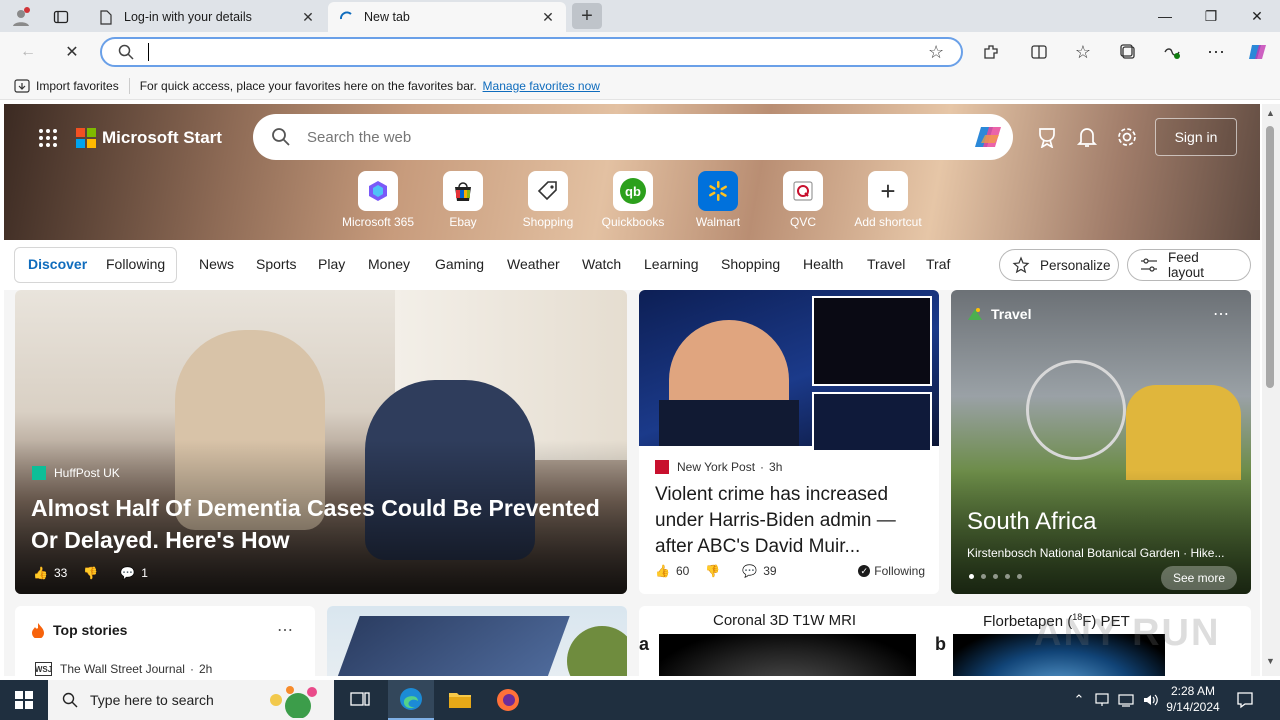 Image resolution: width=1280 pixels, height=720 pixels. Describe the element at coordinates (48, 139) in the screenshot. I see `app-launcher-icon` at that location.